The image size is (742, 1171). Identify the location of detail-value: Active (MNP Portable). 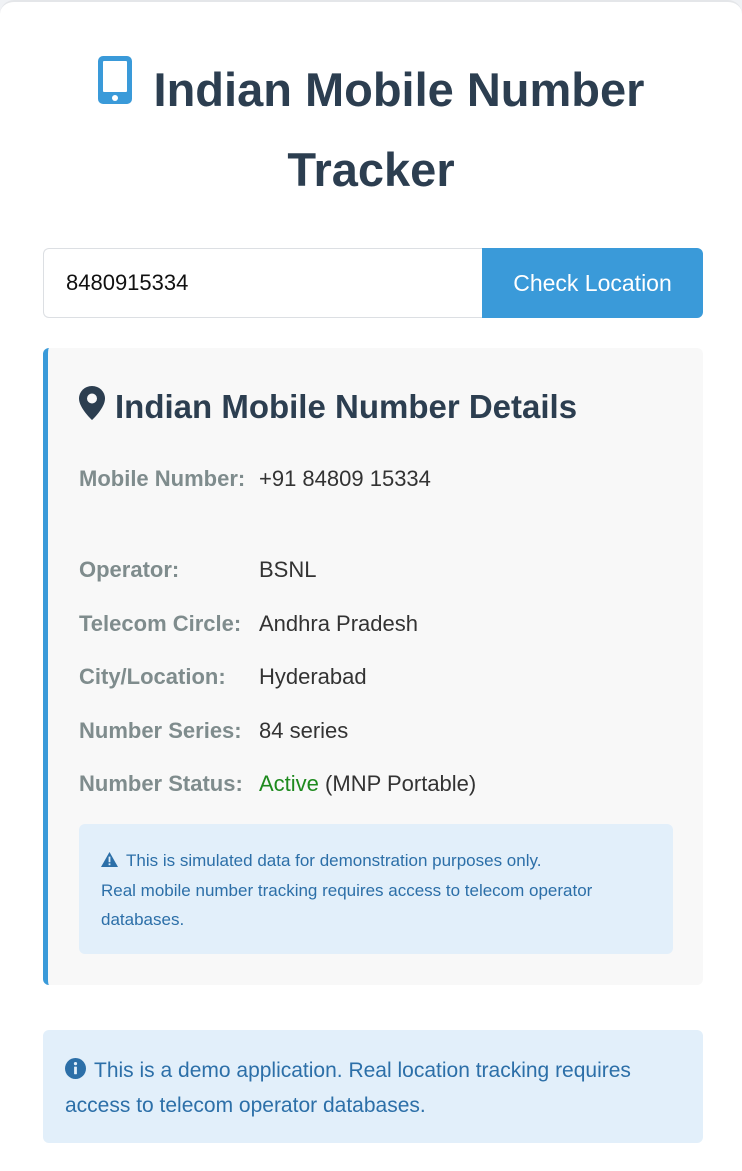
(367, 784).